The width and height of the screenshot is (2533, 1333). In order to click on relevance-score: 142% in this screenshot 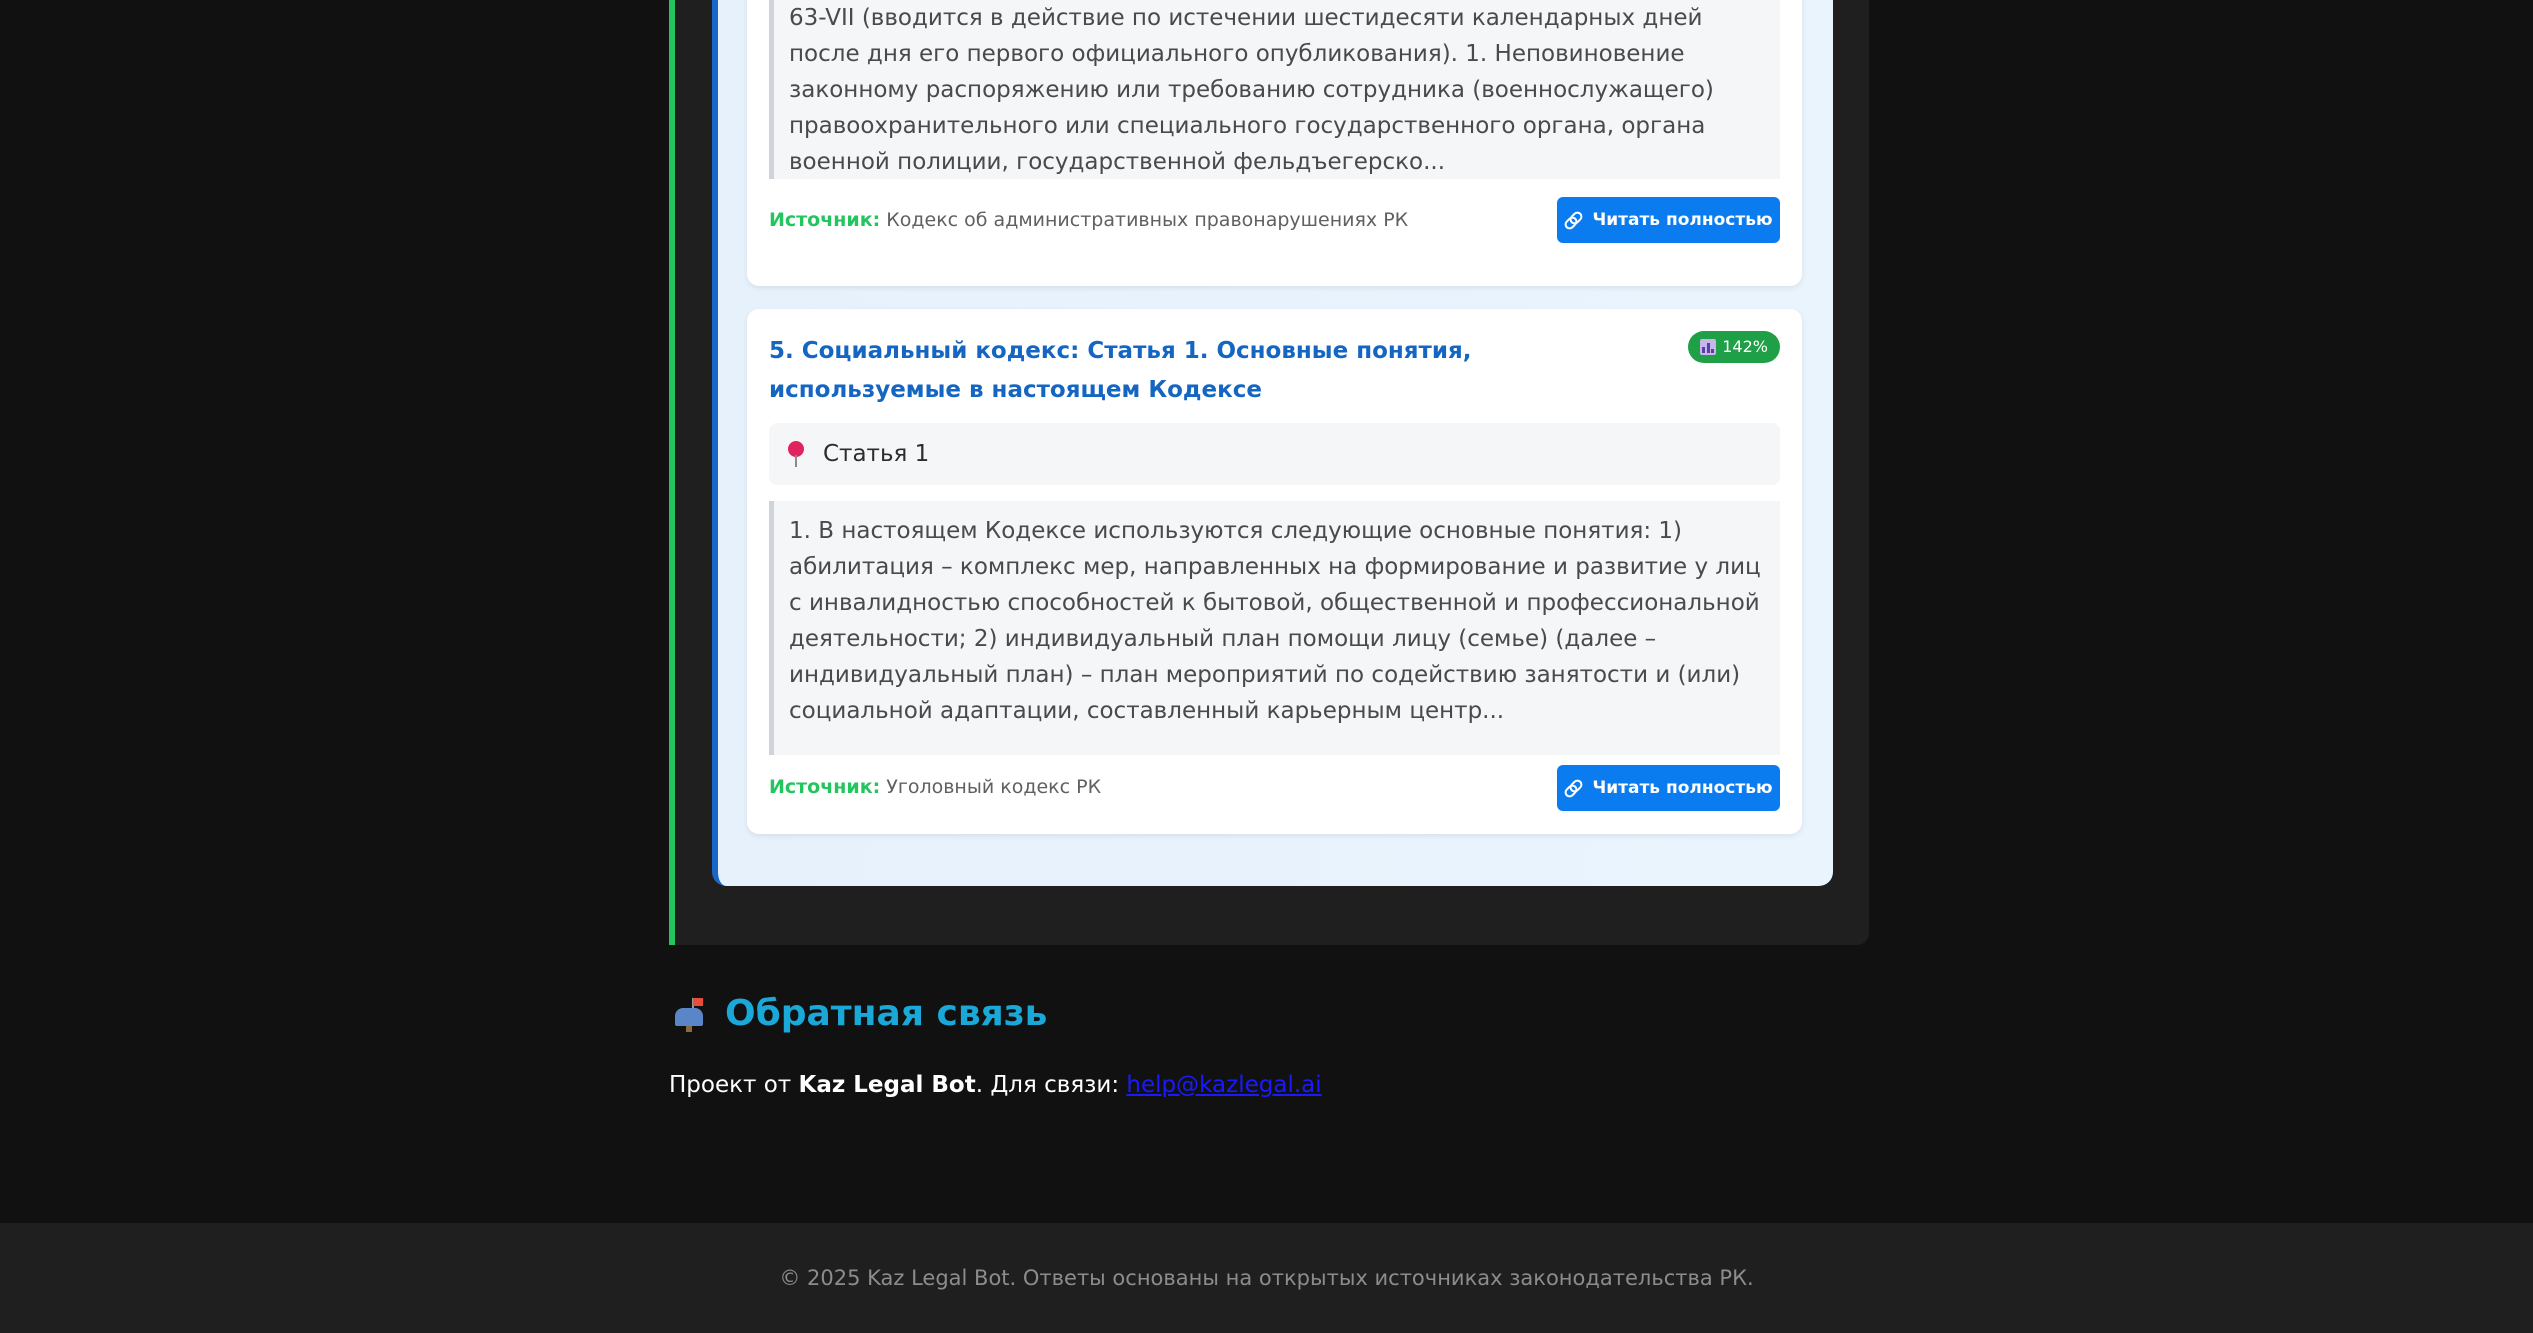, I will do `click(1745, 346)`.